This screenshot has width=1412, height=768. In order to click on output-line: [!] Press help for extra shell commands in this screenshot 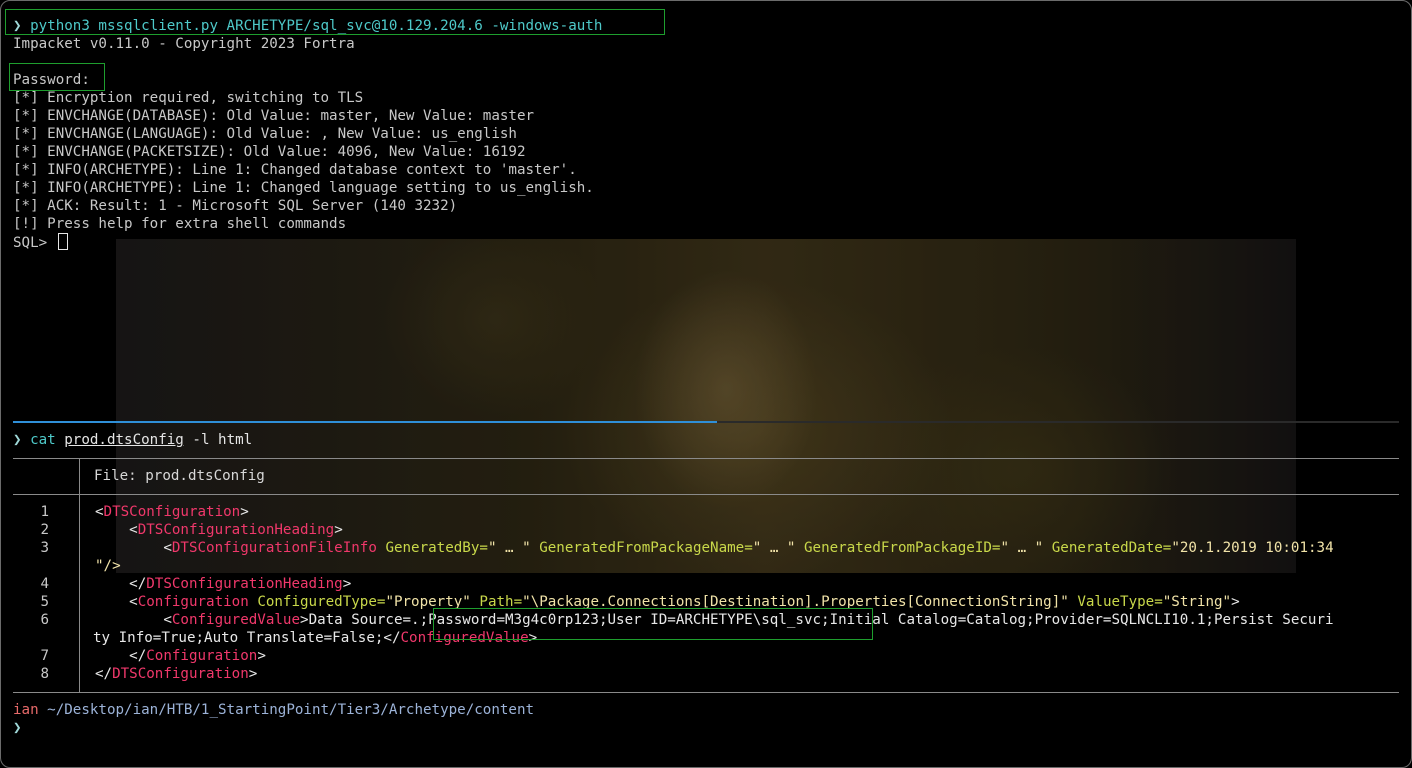, I will do `click(180, 224)`.